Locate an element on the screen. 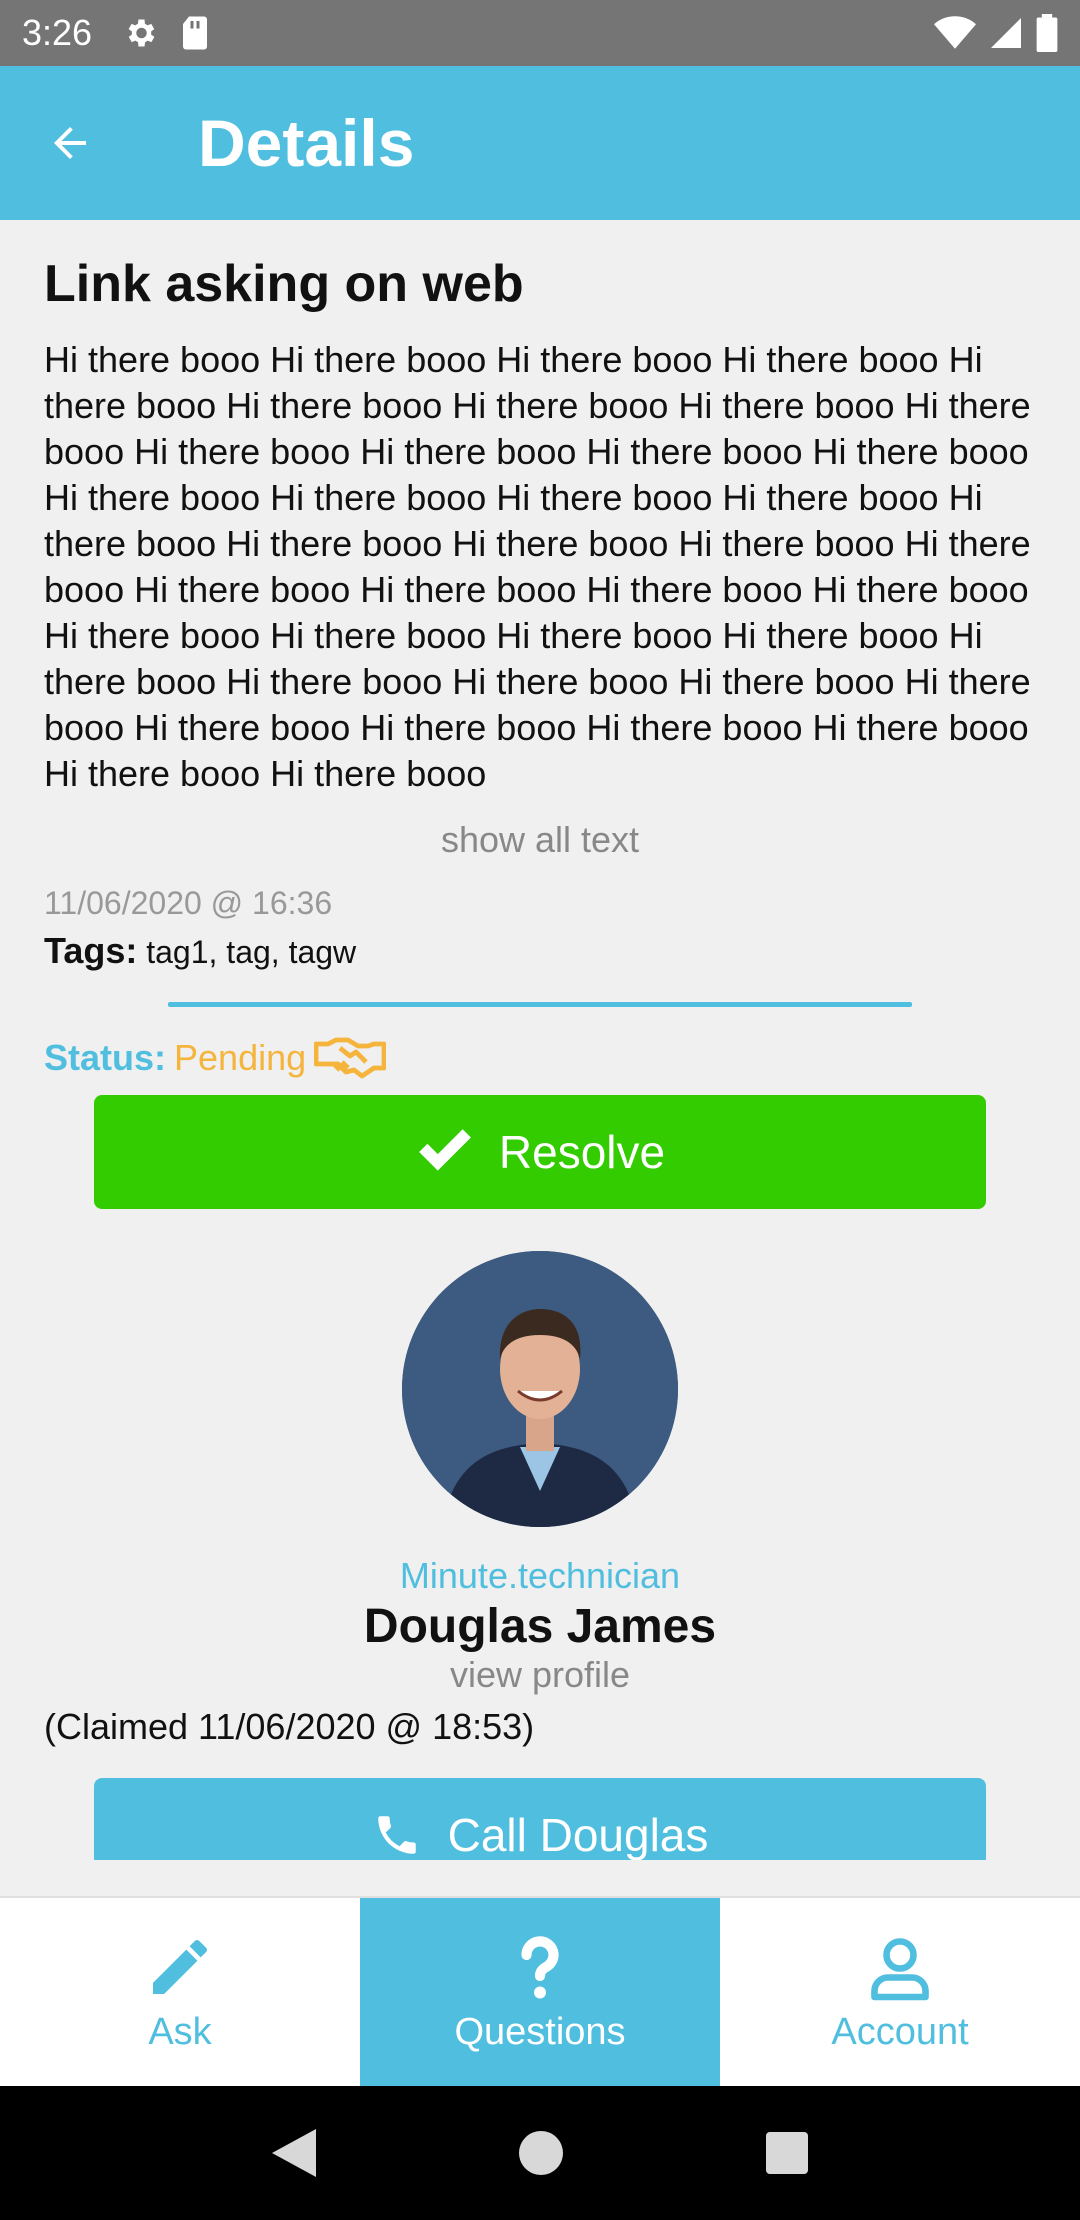 The width and height of the screenshot is (1080, 2220). pencil-icon is located at coordinates (180, 1966).